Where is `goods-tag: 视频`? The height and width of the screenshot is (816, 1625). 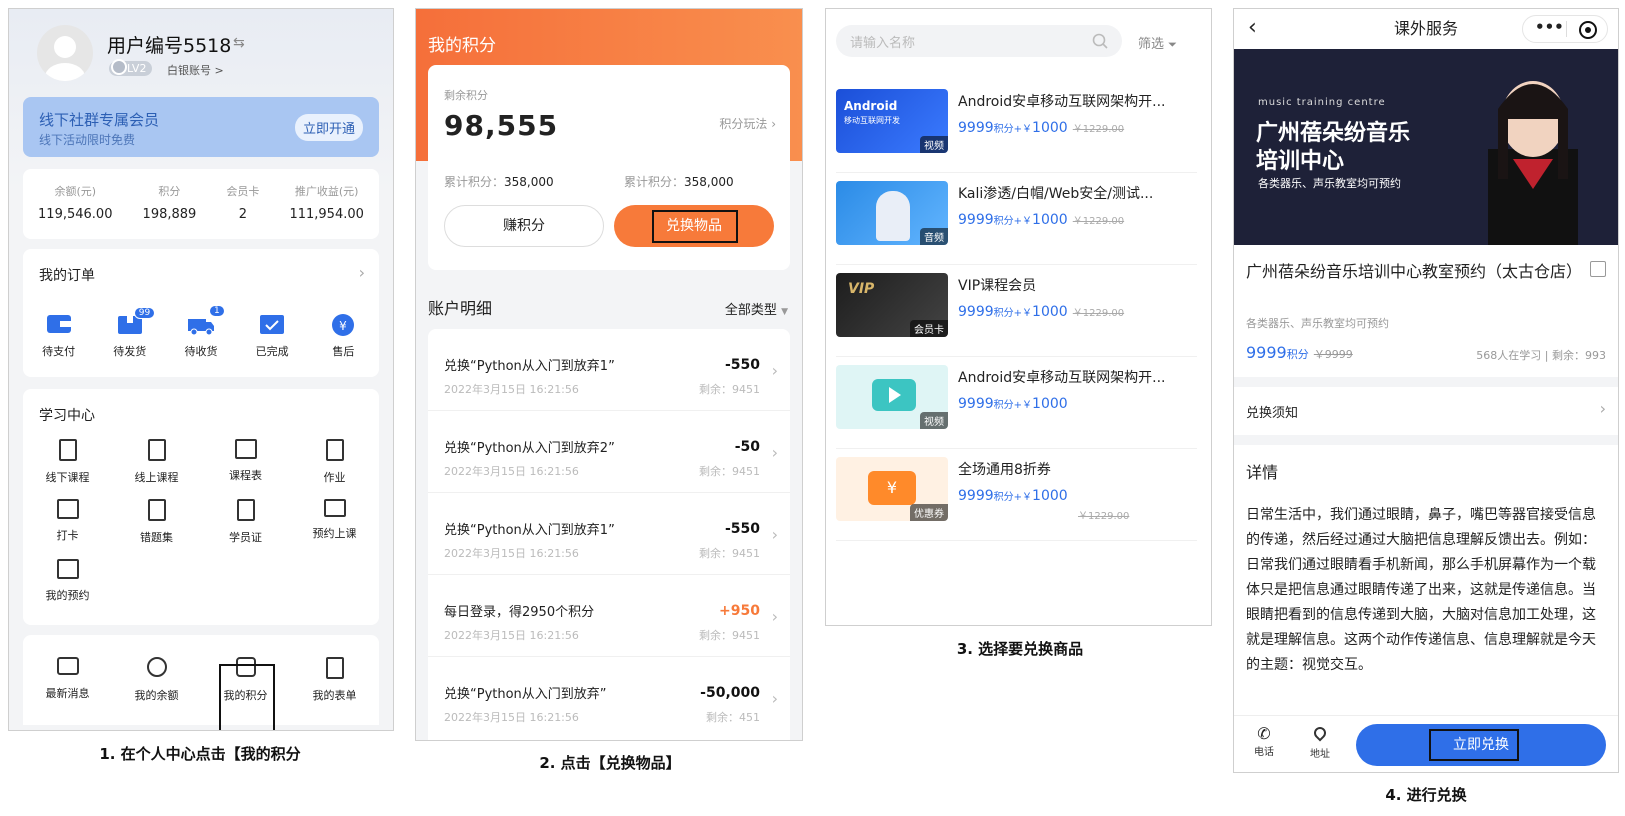 goods-tag: 视频 is located at coordinates (934, 420).